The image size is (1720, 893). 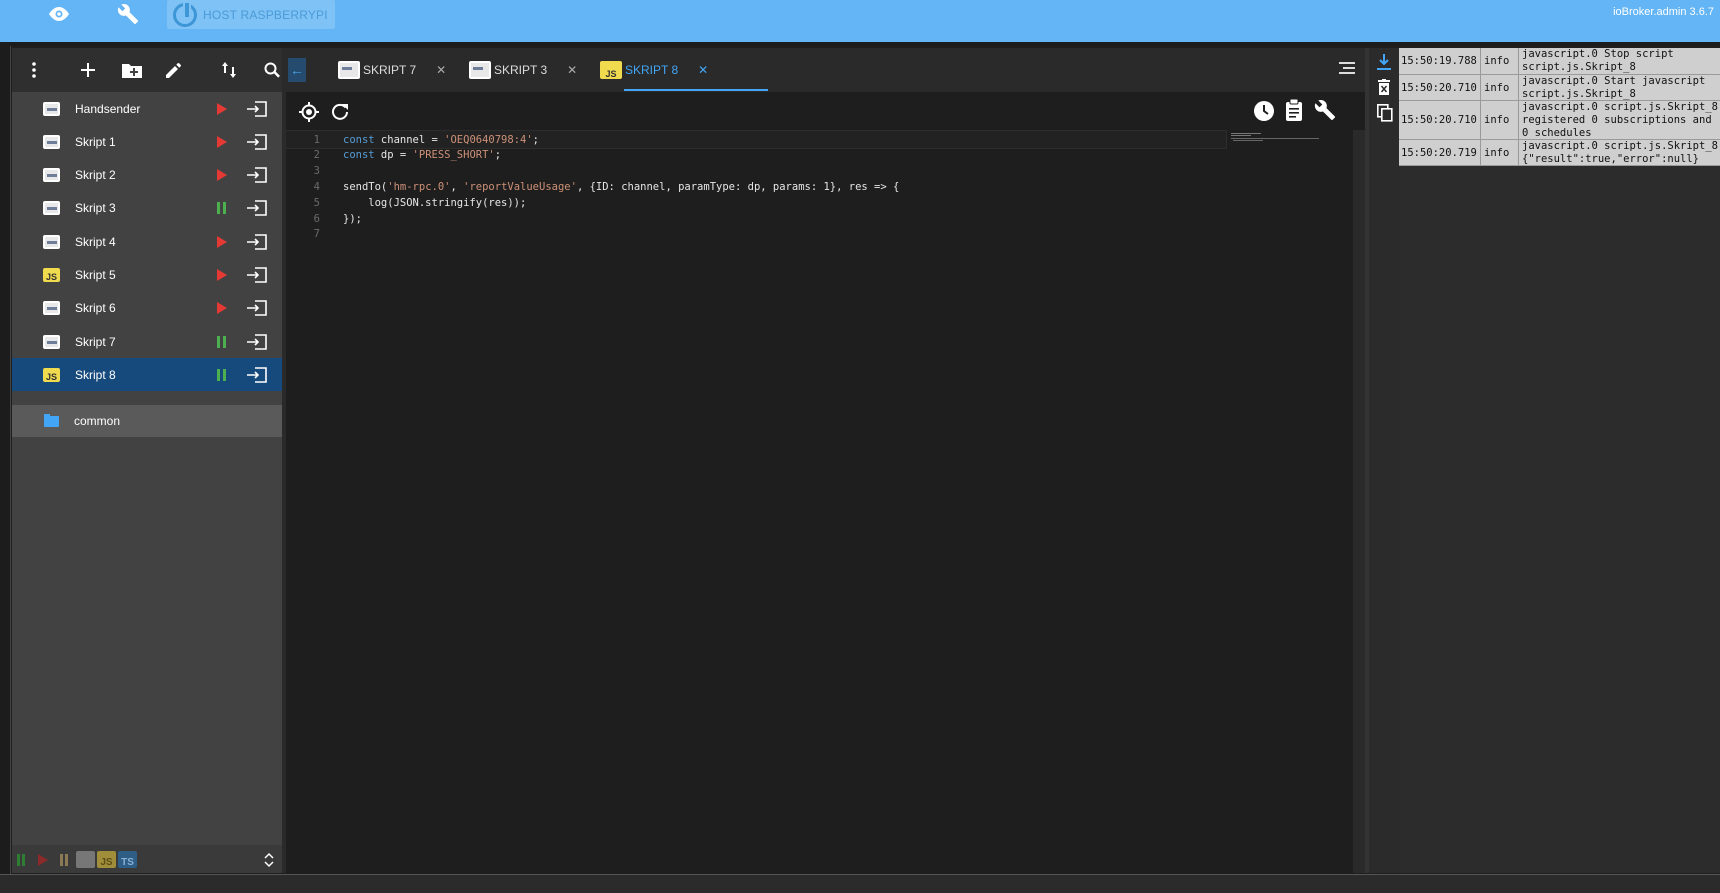 I want to click on folder-row-common: common, so click(x=147, y=421).